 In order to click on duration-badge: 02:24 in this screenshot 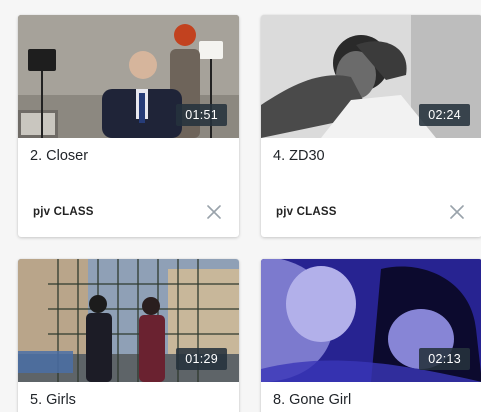, I will do `click(444, 115)`.